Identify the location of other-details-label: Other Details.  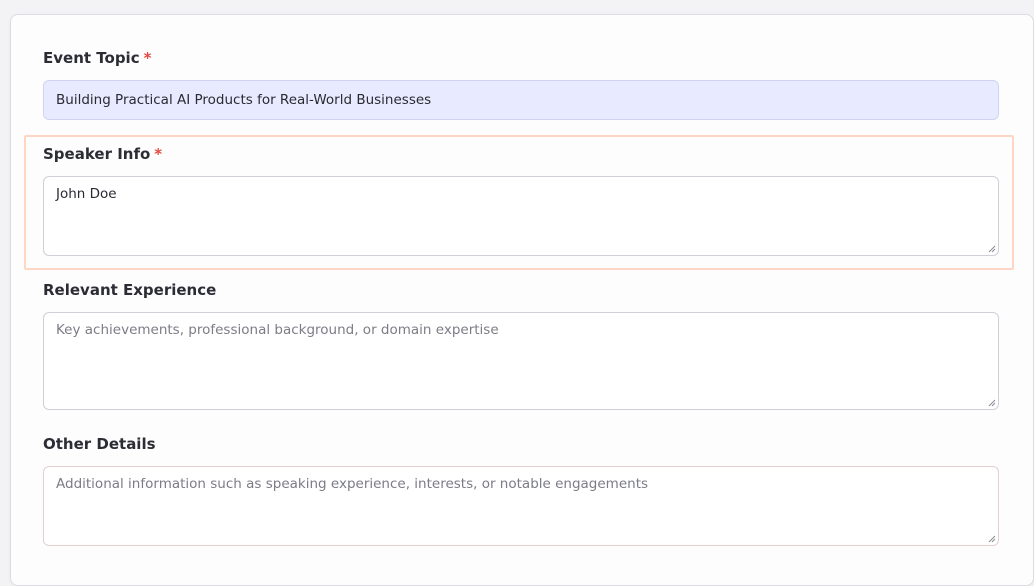
(99, 444).